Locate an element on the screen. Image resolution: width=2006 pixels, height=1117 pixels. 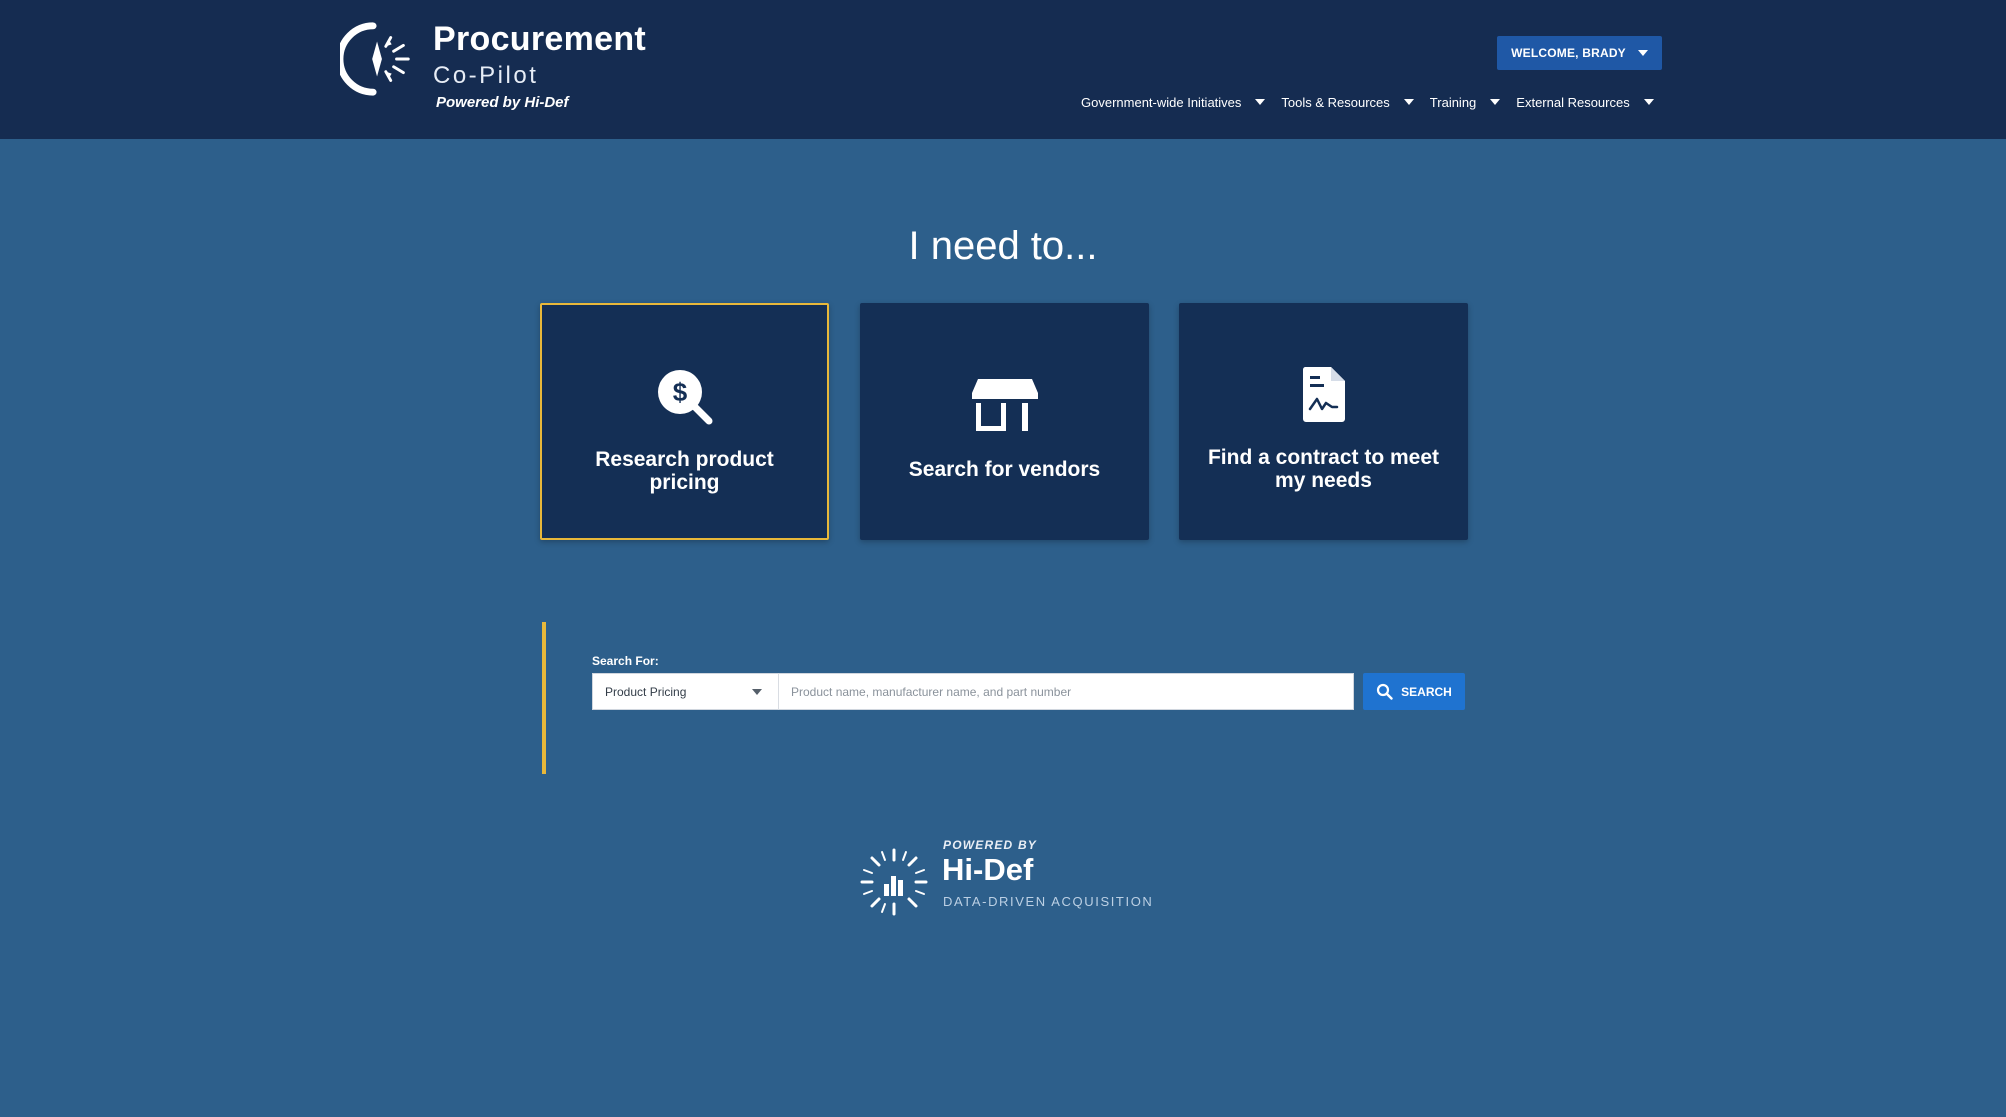
nav-item-tools-resources: Tools & Resources is located at coordinates (1347, 102).